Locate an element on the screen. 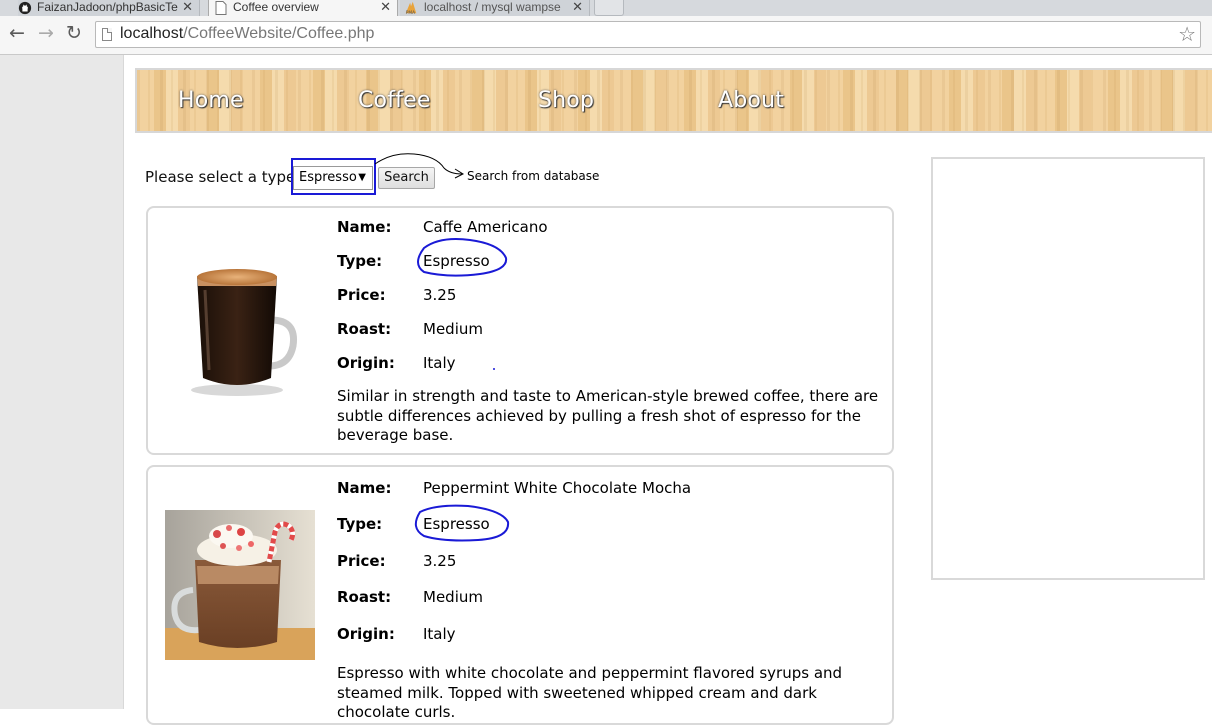 The image size is (1212, 725). tab-title: localhost / mysql wampse is located at coordinates (492, 7).